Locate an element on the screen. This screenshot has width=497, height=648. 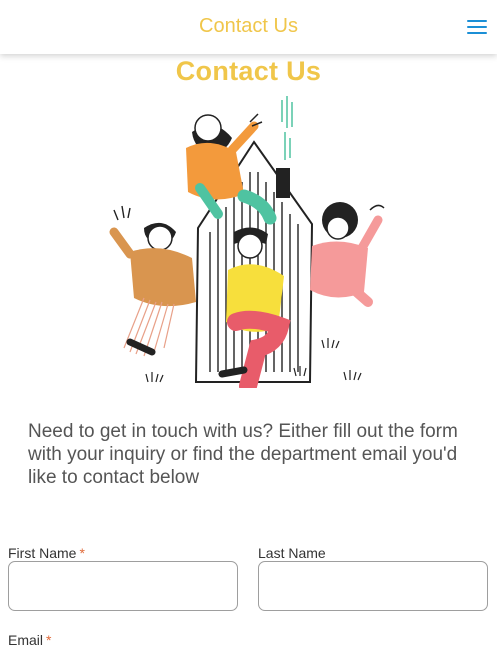
last-name-label: Last Name is located at coordinates (292, 553).